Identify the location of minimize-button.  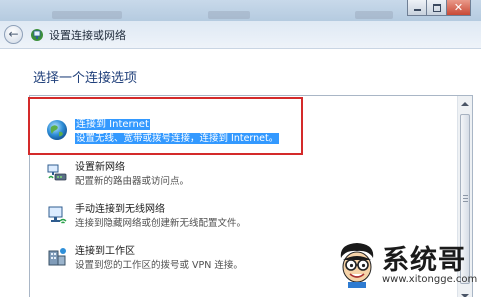
(417, 8).